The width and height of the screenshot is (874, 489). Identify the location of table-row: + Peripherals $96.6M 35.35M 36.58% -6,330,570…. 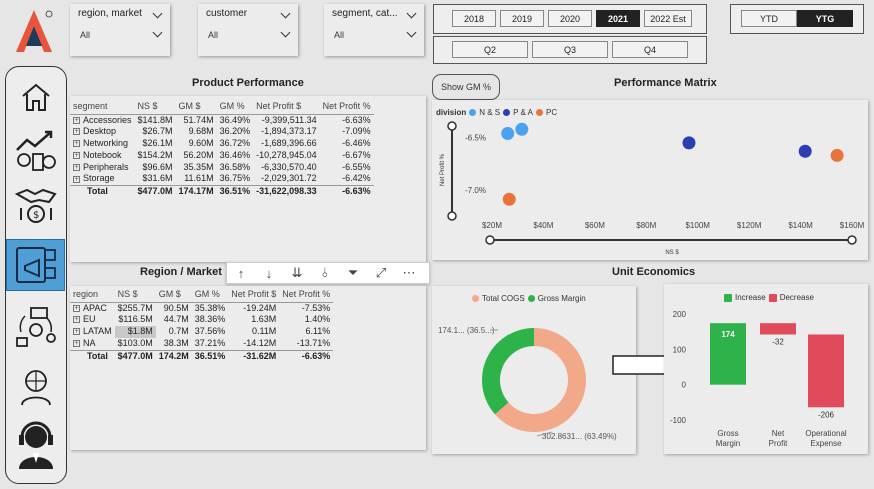
(222, 168).